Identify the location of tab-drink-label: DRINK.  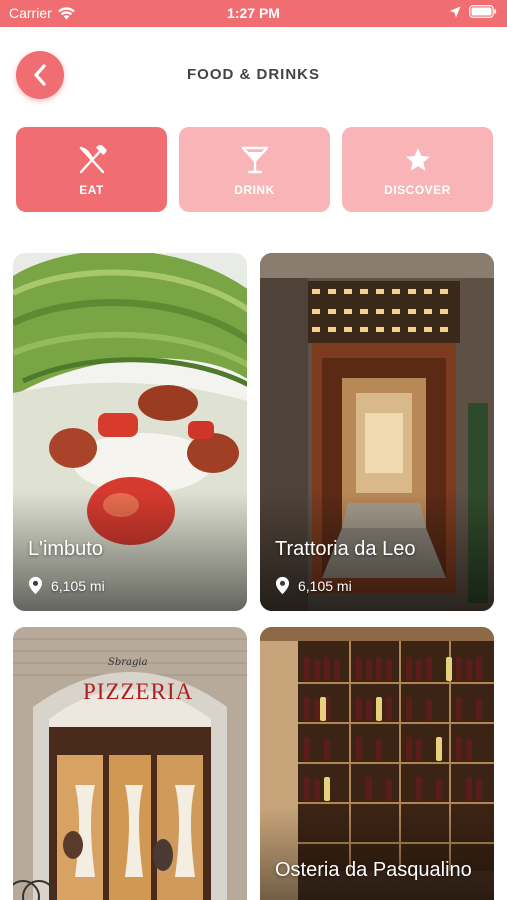
(254, 189).